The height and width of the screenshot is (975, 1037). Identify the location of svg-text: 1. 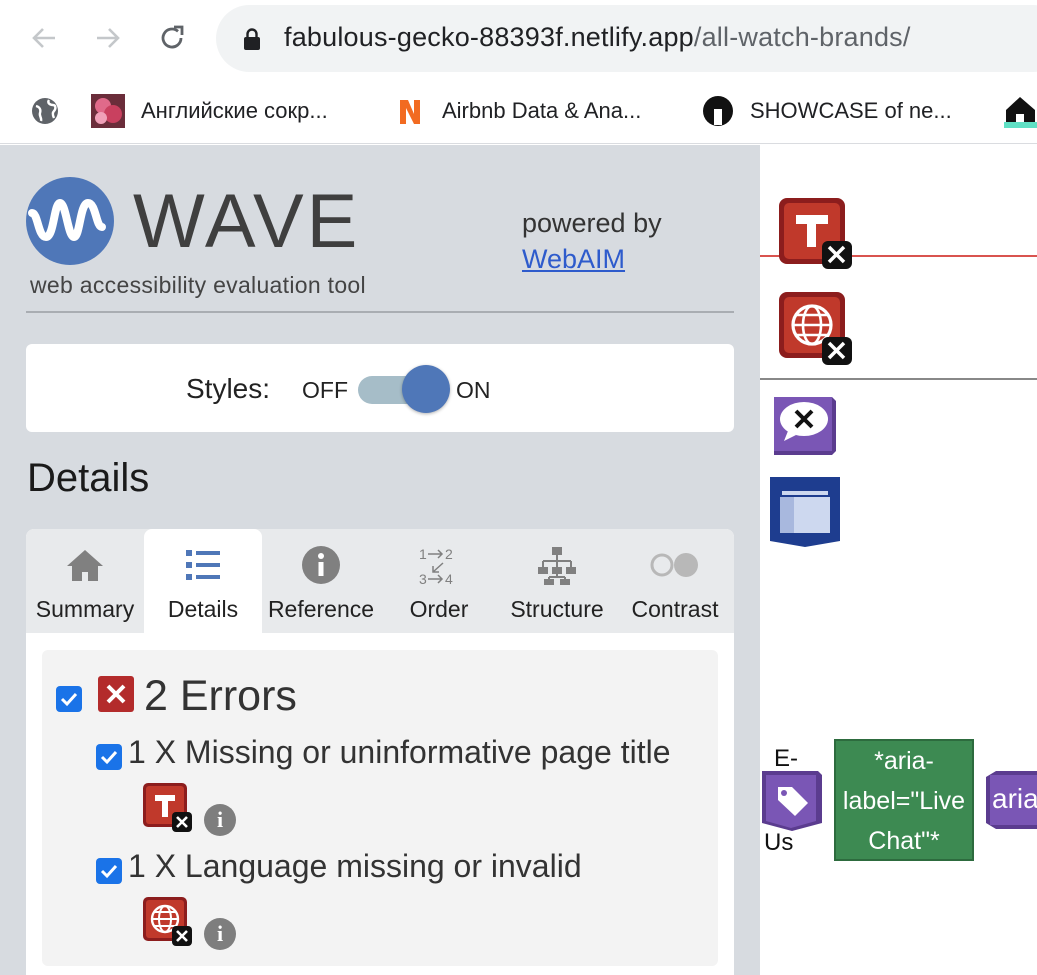
(423, 554).